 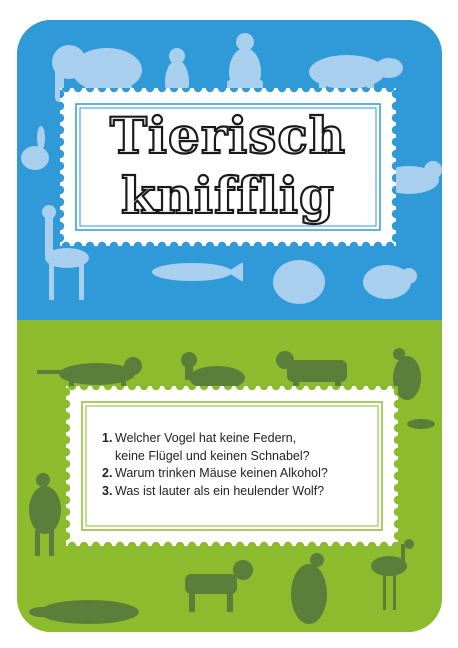 What do you see at coordinates (390, 282) in the screenshot?
I see `monkey-icon` at bounding box center [390, 282].